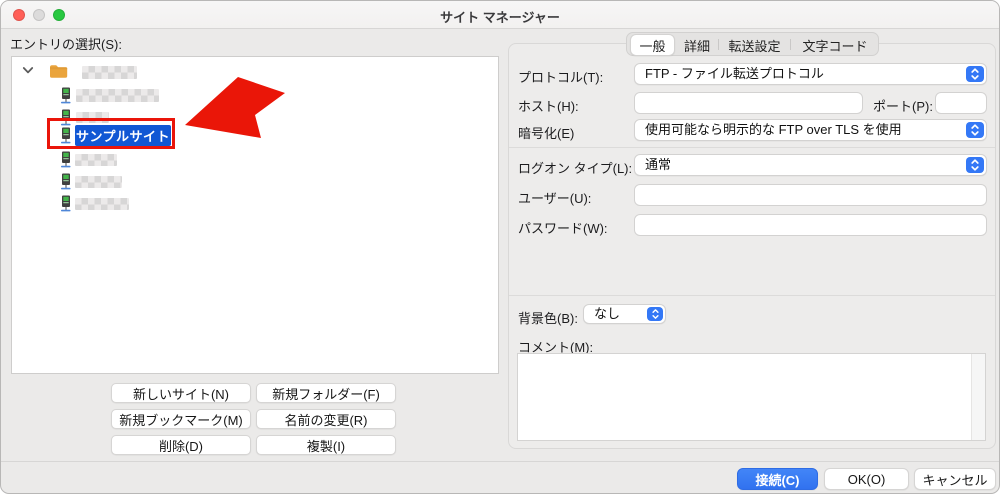 Image resolution: width=1000 pixels, height=494 pixels. I want to click on encryption-select: 使用可能なら明示的な FTP over TLS を使用, so click(810, 130).